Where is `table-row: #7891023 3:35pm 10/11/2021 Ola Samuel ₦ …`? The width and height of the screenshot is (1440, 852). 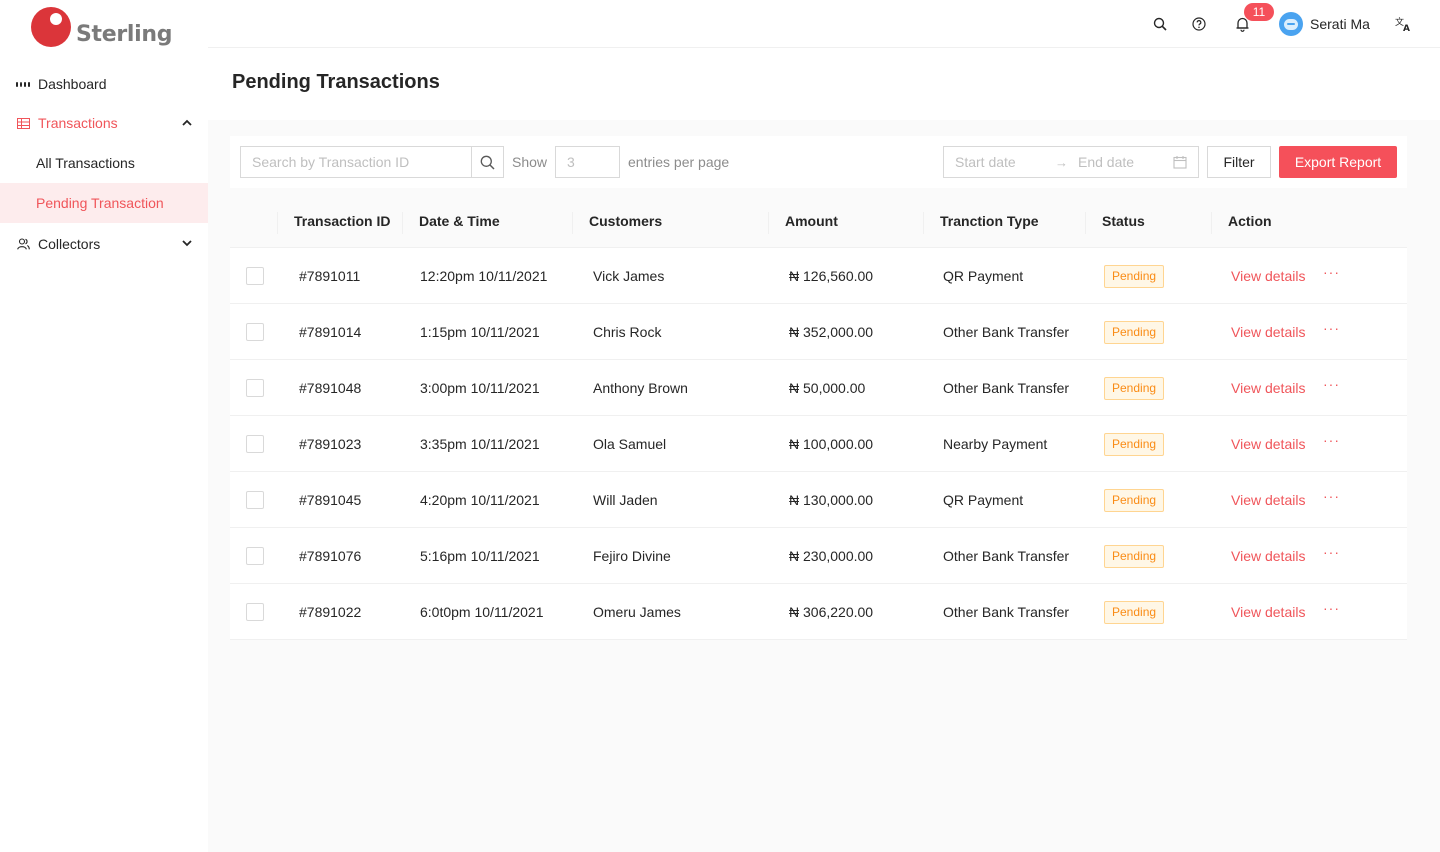
table-row: #7891023 3:35pm 10/11/2021 Ola Samuel ₦ … is located at coordinates (818, 444).